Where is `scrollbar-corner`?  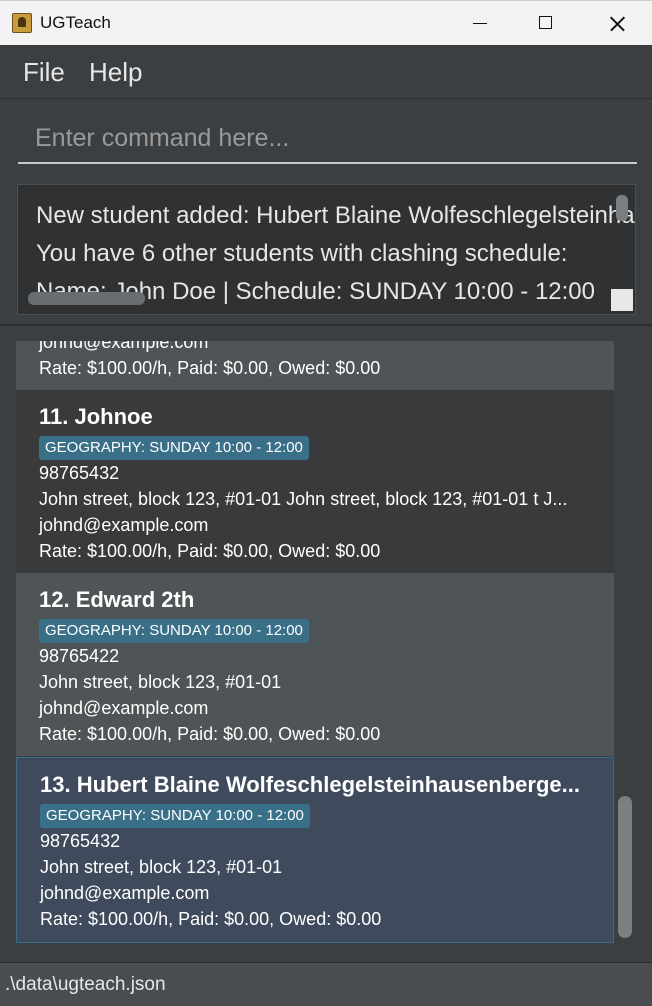 scrollbar-corner is located at coordinates (622, 300).